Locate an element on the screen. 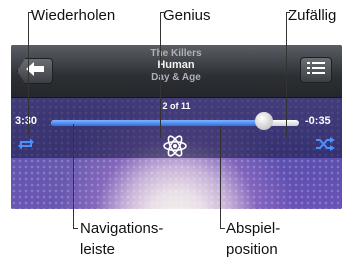  callout-shuffle-line is located at coordinates (286, 74).